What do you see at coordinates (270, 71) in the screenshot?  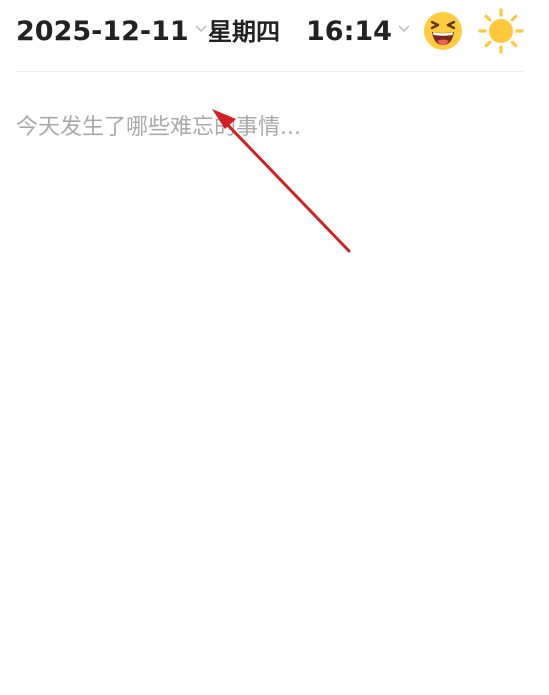 I see `header-divider` at bounding box center [270, 71].